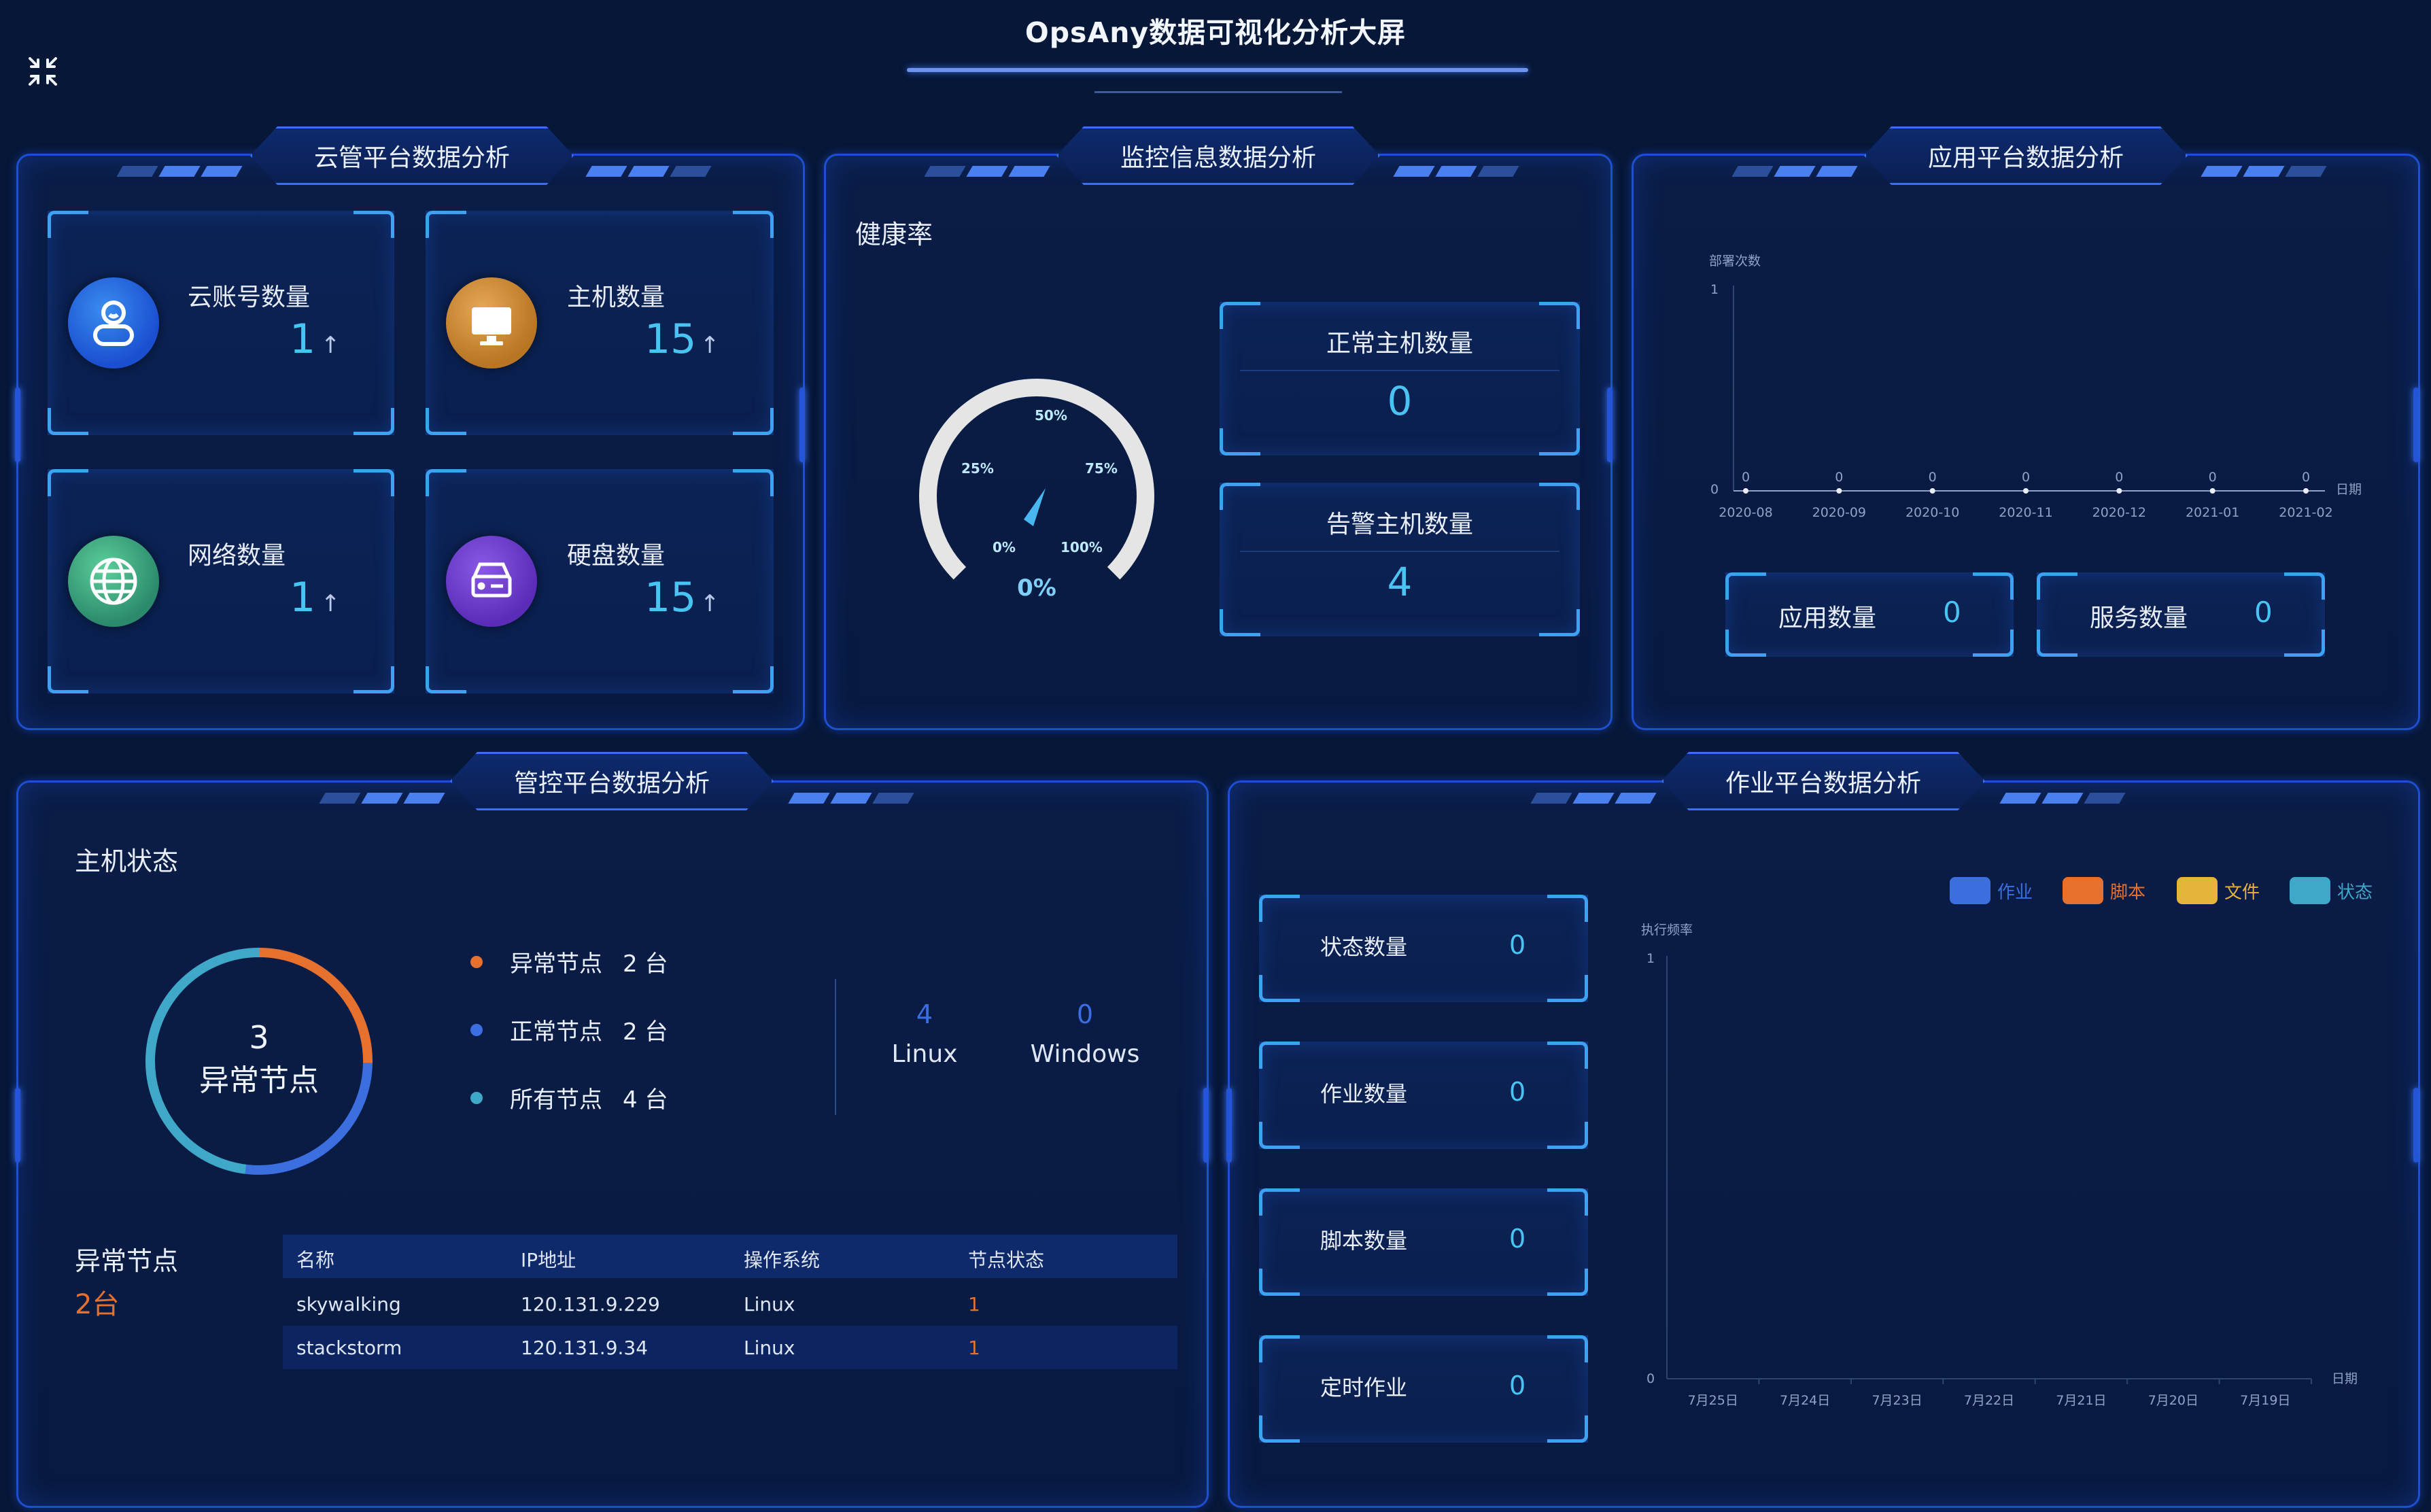  What do you see at coordinates (1424, 1389) in the screenshot?
I see `job-stat-card: 定时作业 0` at bounding box center [1424, 1389].